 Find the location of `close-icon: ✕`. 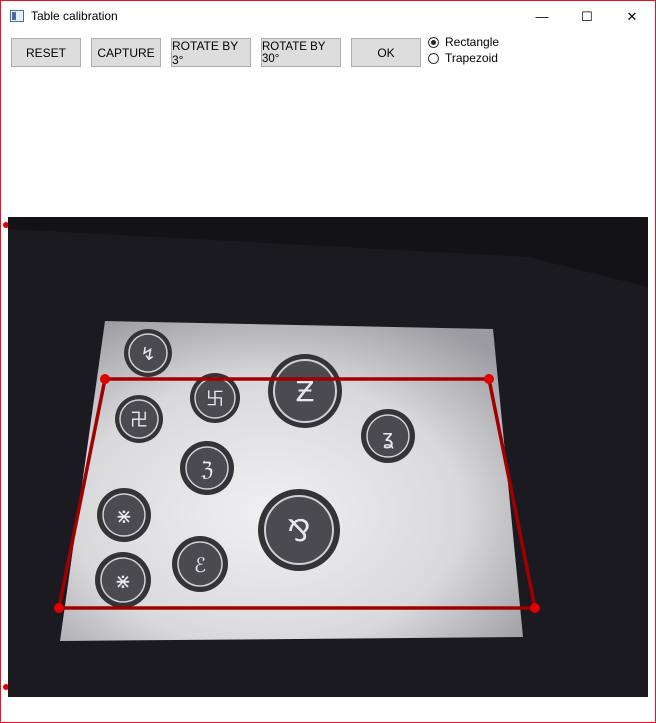

close-icon: ✕ is located at coordinates (632, 16).